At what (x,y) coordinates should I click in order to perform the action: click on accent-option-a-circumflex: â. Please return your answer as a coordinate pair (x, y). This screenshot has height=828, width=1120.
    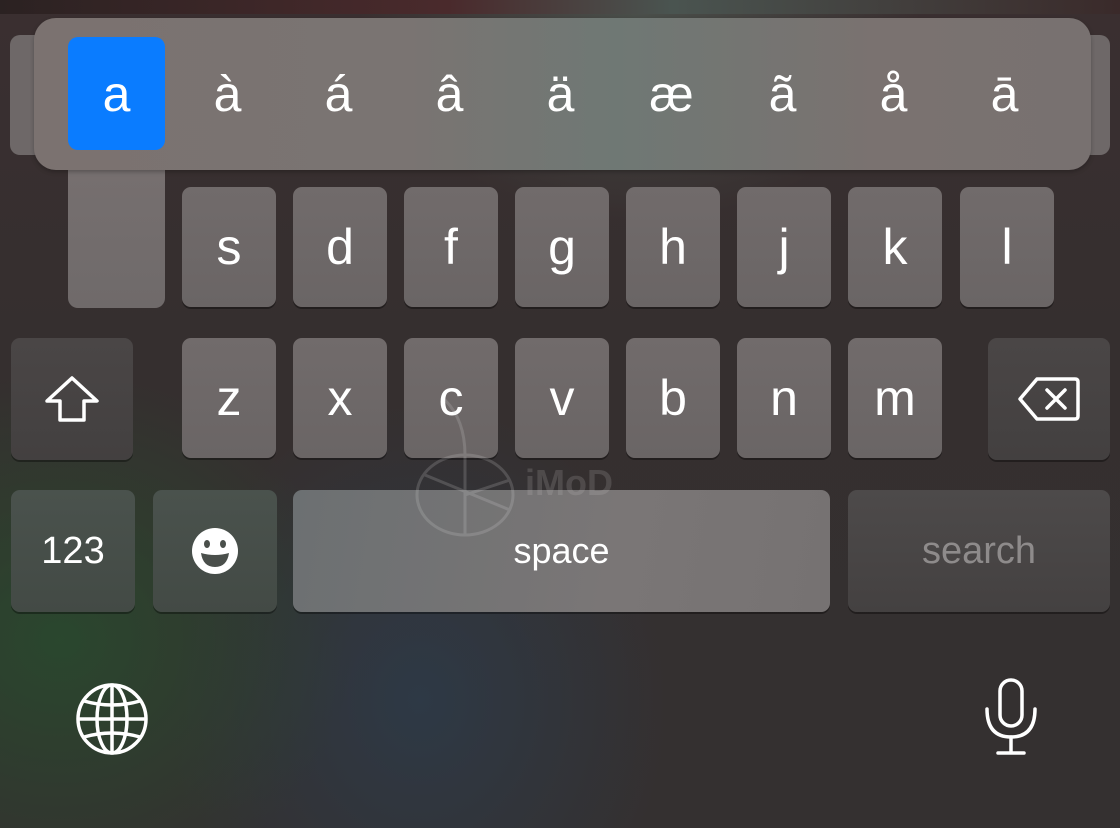
    Looking at the image, I should click on (449, 93).